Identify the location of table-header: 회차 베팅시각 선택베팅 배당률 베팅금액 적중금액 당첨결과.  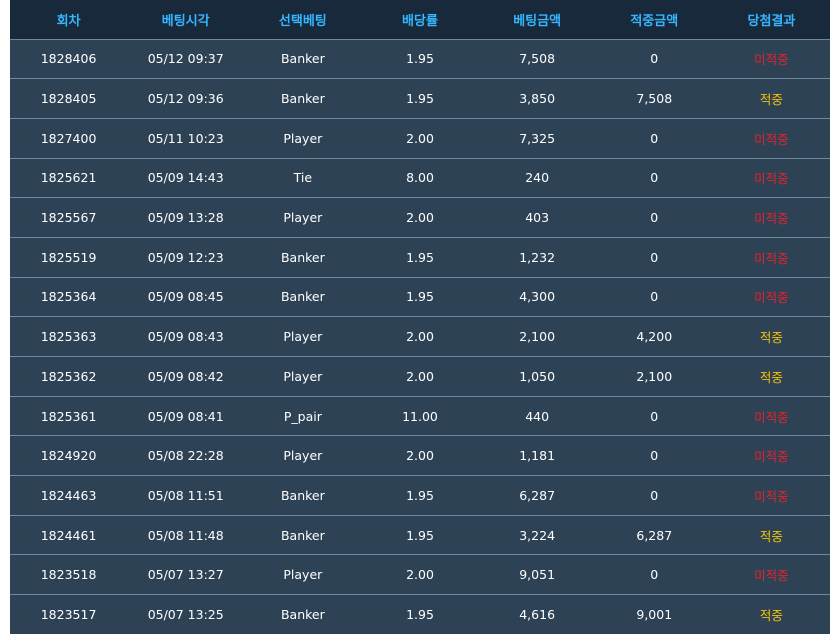
(420, 19).